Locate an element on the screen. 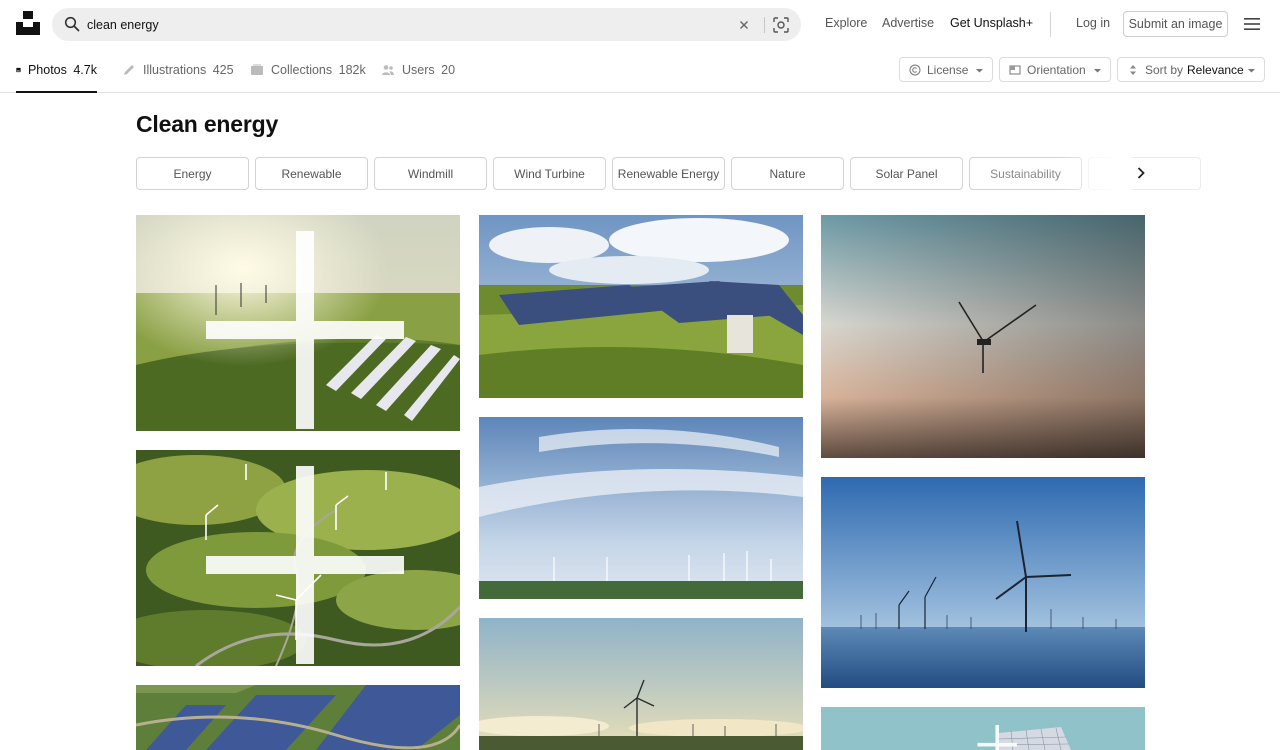 The height and width of the screenshot is (750, 1280). sort-icon is located at coordinates (1133, 69).